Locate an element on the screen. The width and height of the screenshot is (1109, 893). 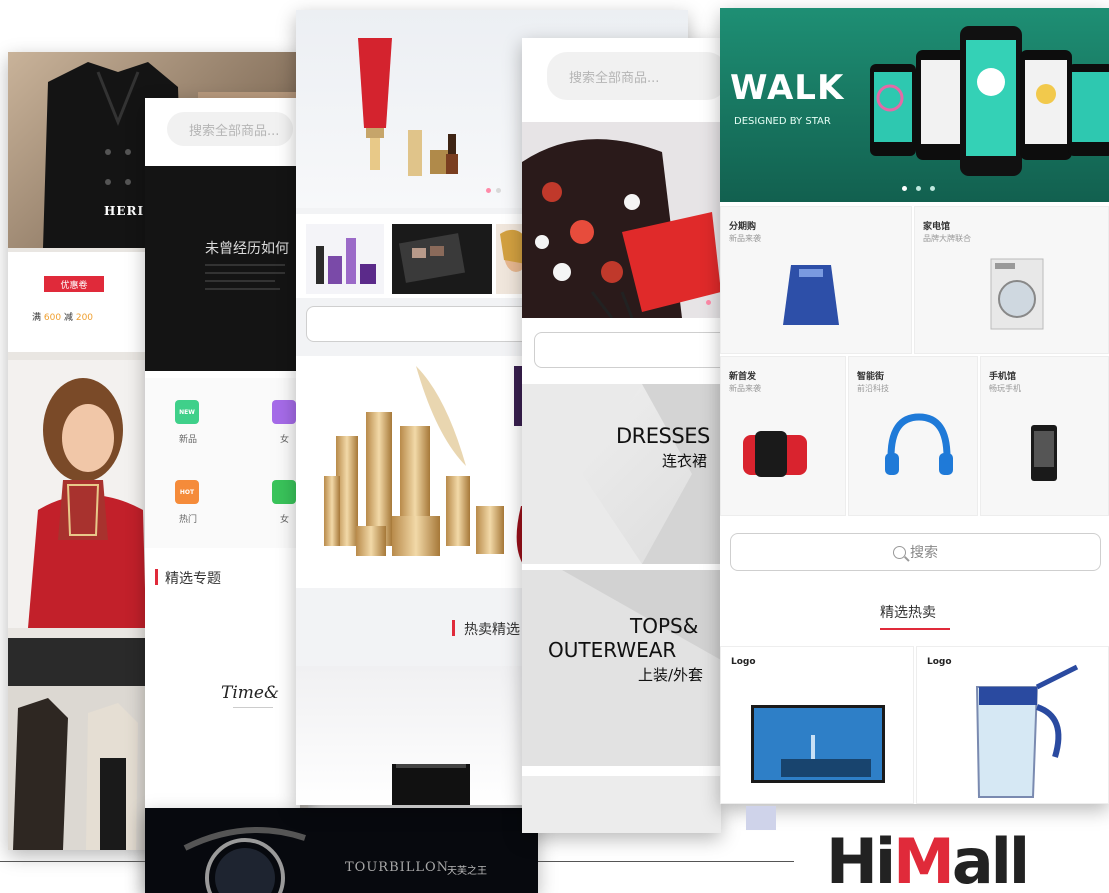
product-tile-tv: Logo is located at coordinates (817, 725).